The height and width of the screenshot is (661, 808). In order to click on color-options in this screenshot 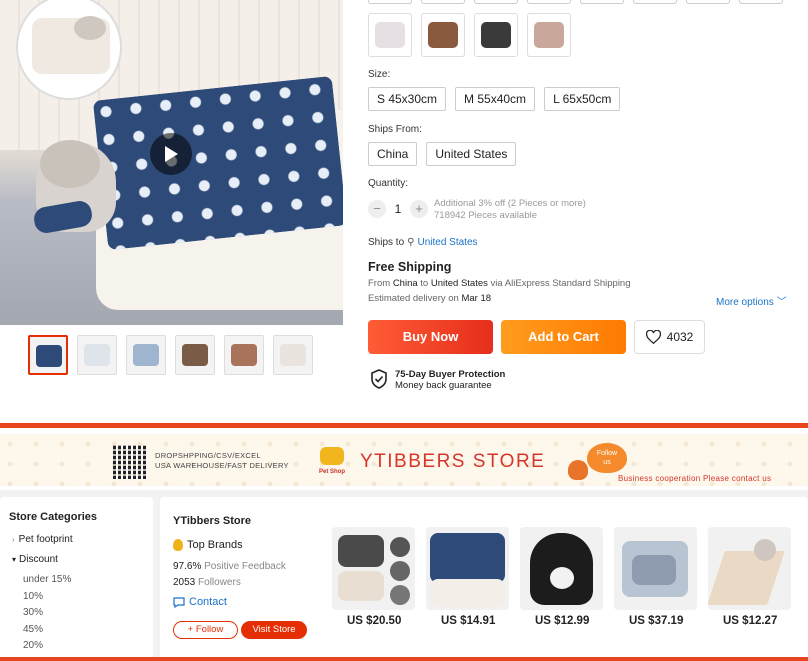, I will do `click(469, 35)`.